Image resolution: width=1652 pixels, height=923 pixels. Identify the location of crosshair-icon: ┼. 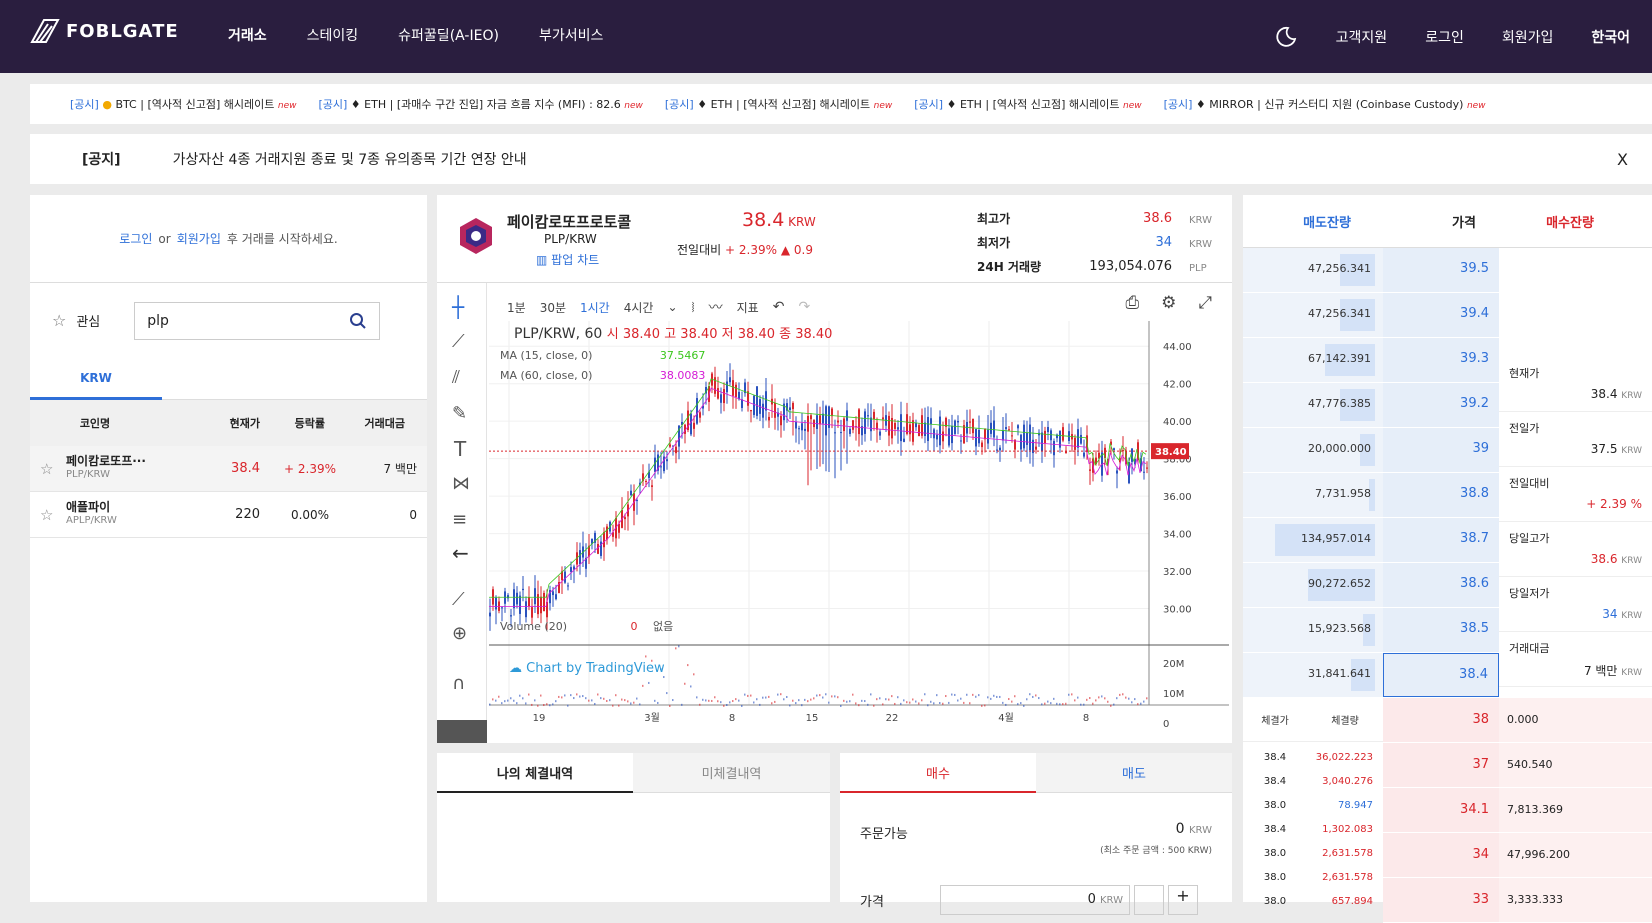
(458, 307).